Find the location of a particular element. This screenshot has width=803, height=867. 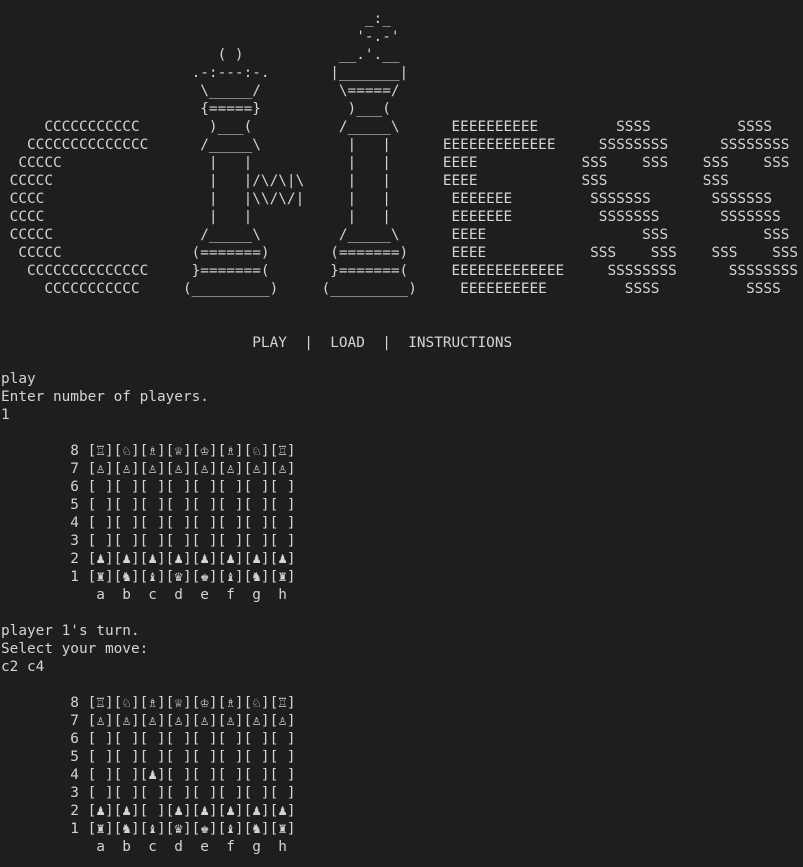

board2-rank-6: 6 [ ][ ][ ][ ][ ][ ][ ][ ] is located at coordinates (148, 739).